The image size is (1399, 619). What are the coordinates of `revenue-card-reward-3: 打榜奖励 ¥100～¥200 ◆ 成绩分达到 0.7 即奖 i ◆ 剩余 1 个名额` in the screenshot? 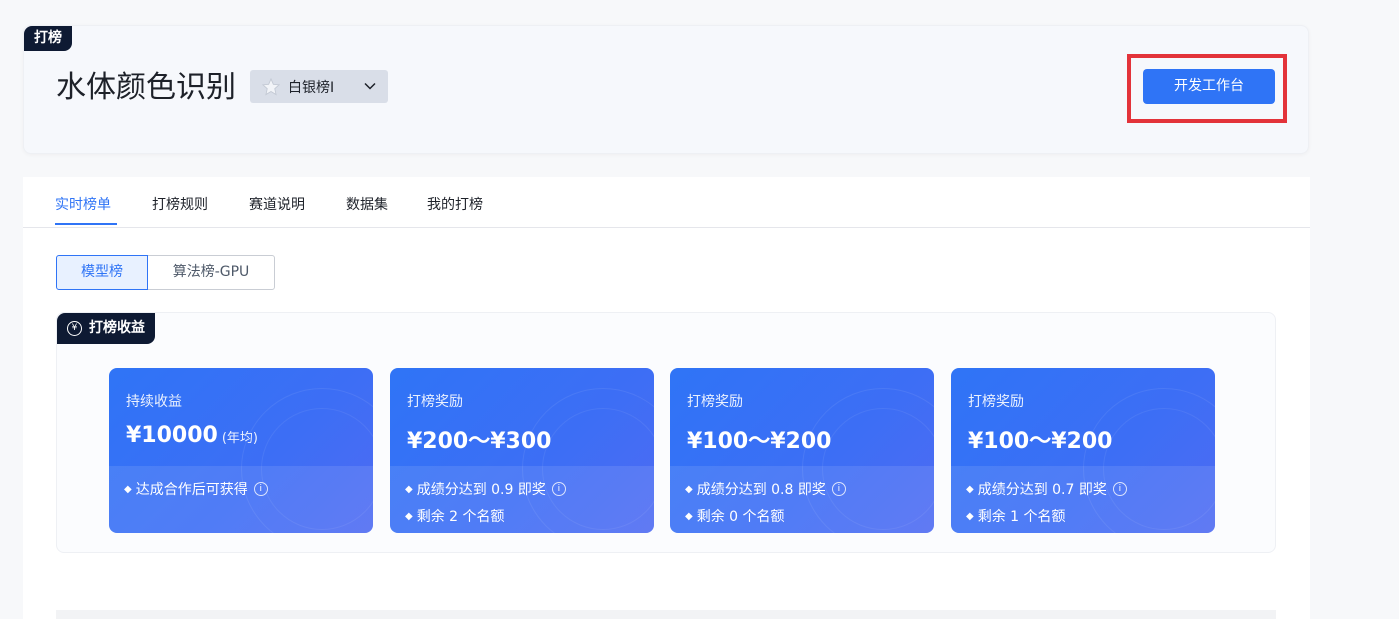 It's located at (1083, 450).